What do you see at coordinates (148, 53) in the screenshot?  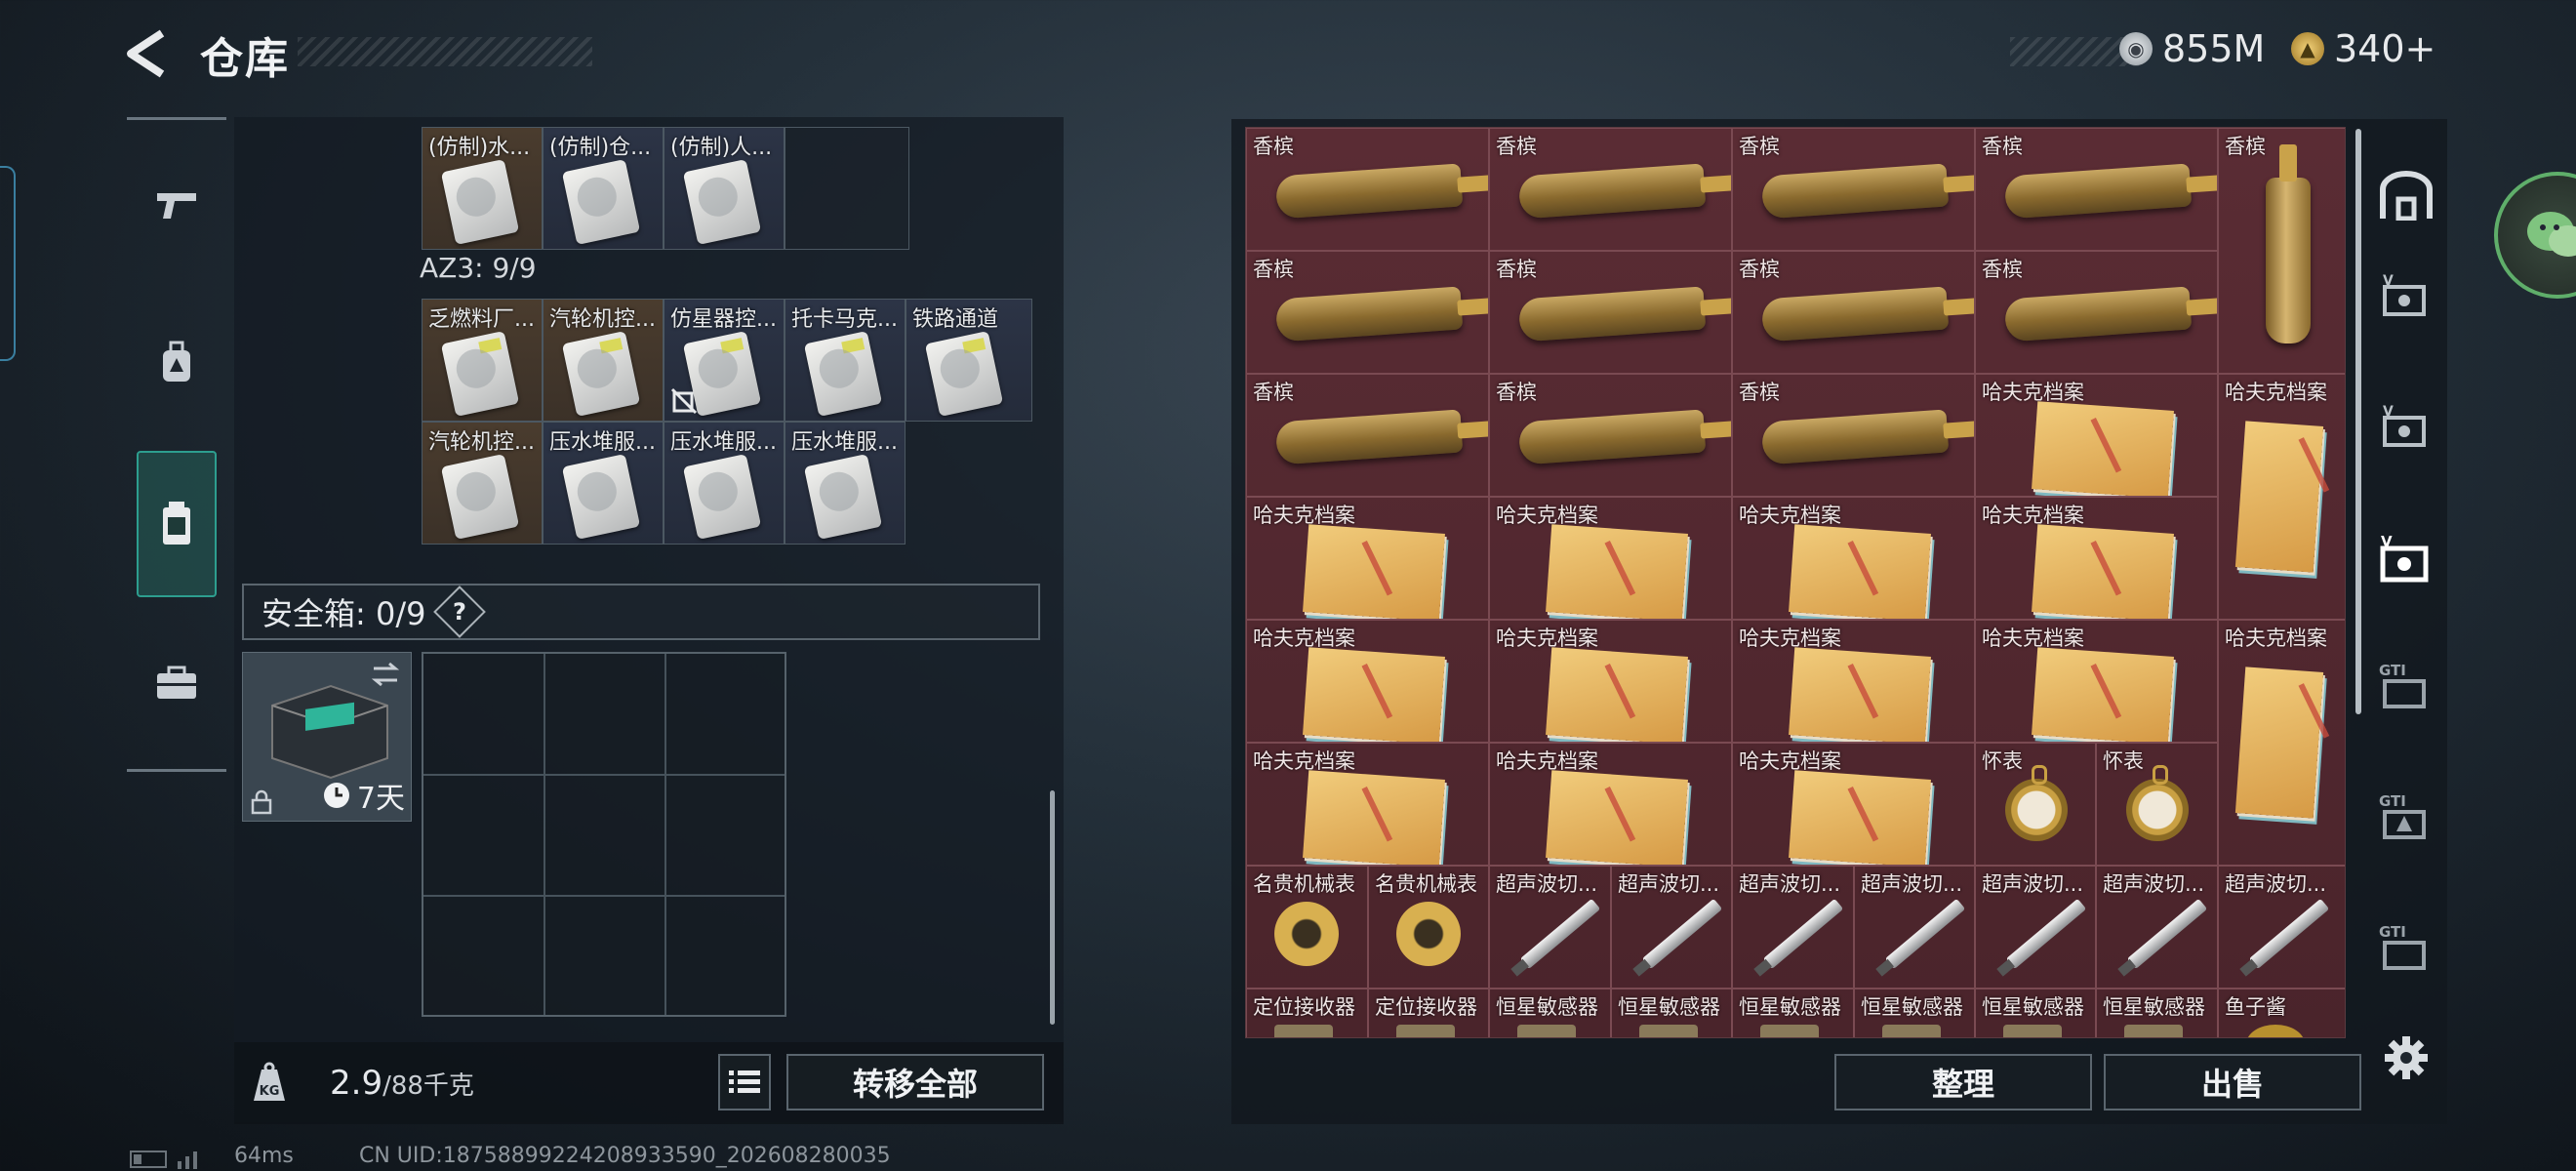 I see `back-arrow-icon` at bounding box center [148, 53].